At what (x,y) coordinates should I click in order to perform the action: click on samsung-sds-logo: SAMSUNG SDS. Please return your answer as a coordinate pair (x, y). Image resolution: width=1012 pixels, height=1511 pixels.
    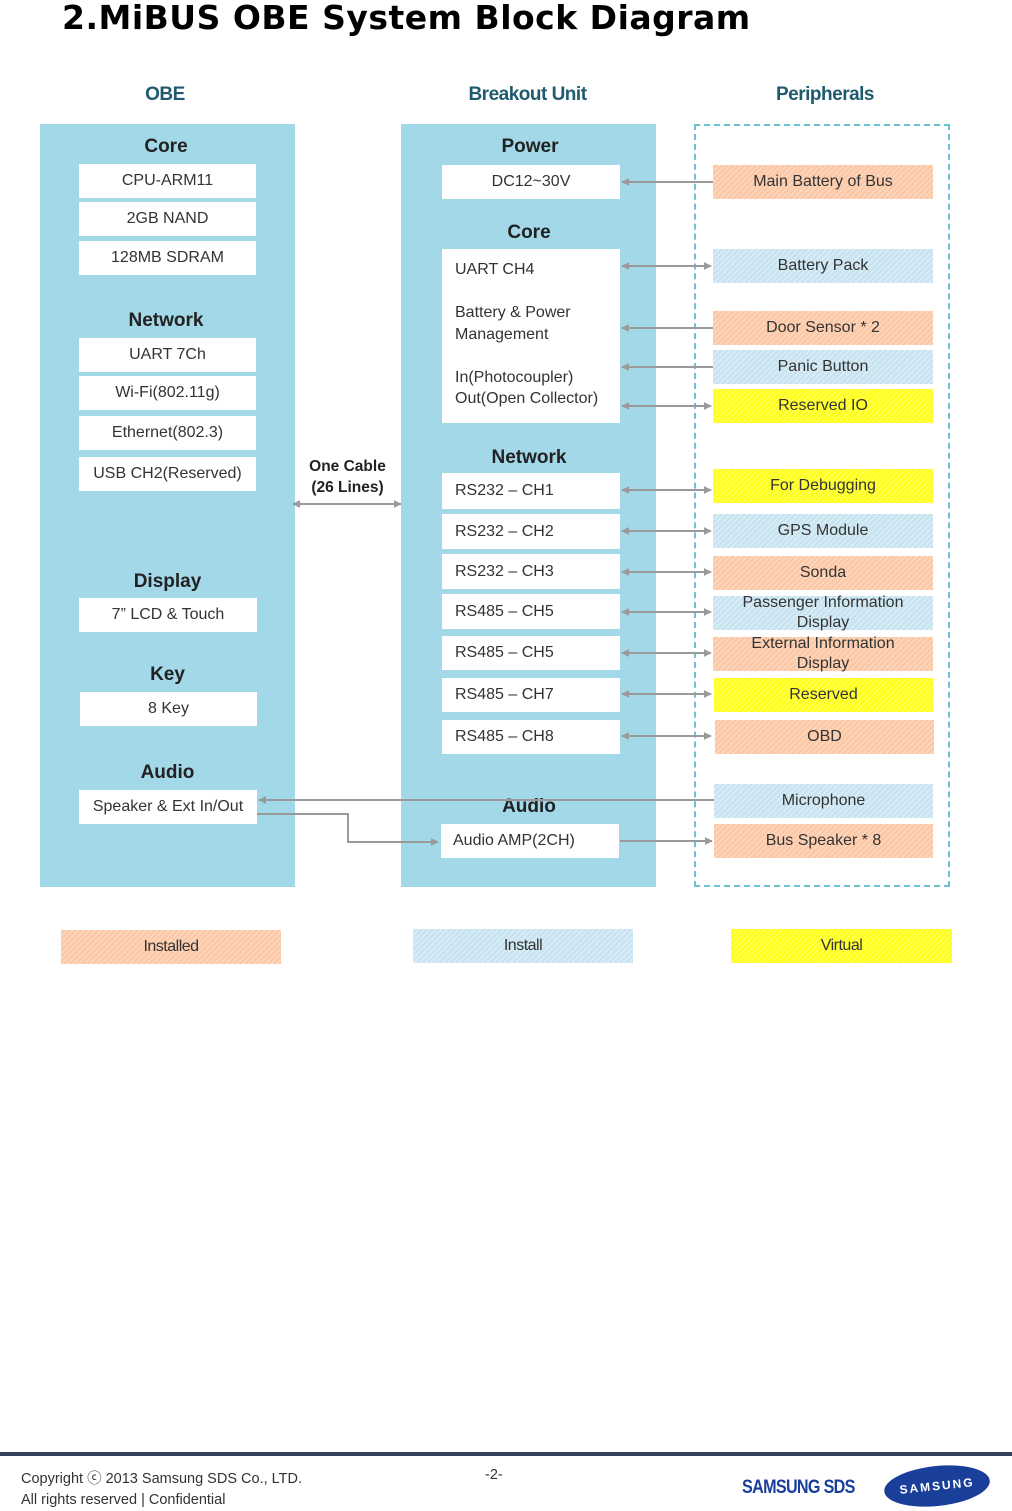
    Looking at the image, I should click on (798, 1487).